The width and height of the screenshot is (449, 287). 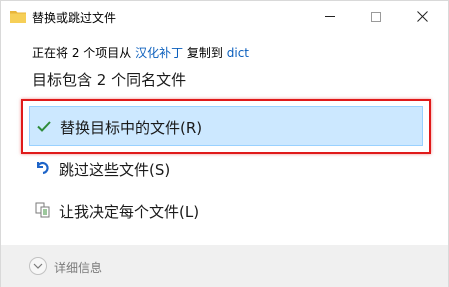 I want to click on close-button, so click(x=422, y=16).